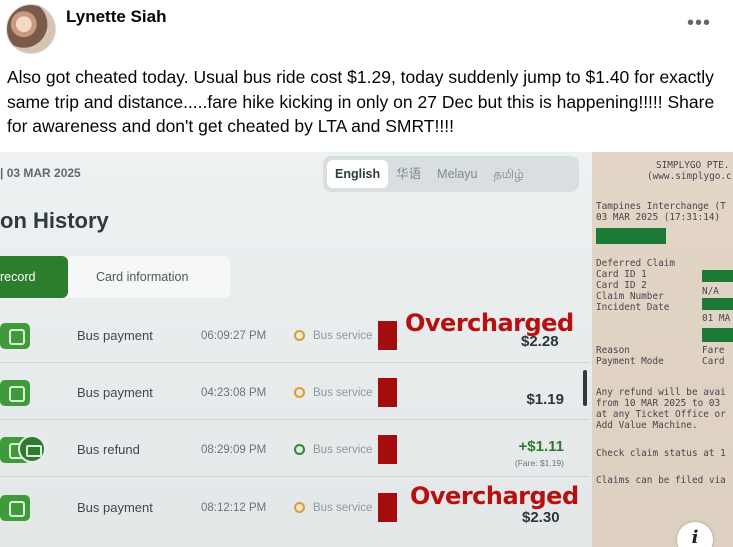 This screenshot has width=733, height=547. I want to click on row-time: 08:29:09 PM, so click(234, 450).